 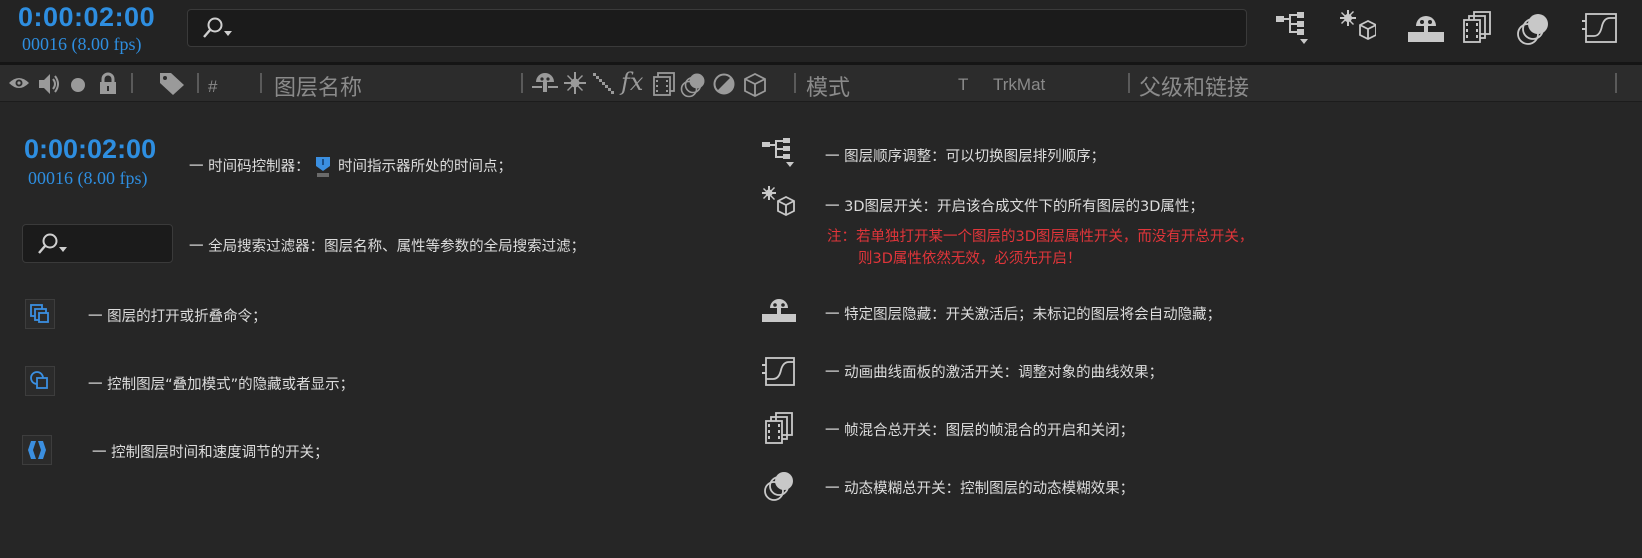 I want to click on frame-blending-description: 一 帧混合总开关：图层的帧混合的开启和关闭；, so click(x=980, y=431).